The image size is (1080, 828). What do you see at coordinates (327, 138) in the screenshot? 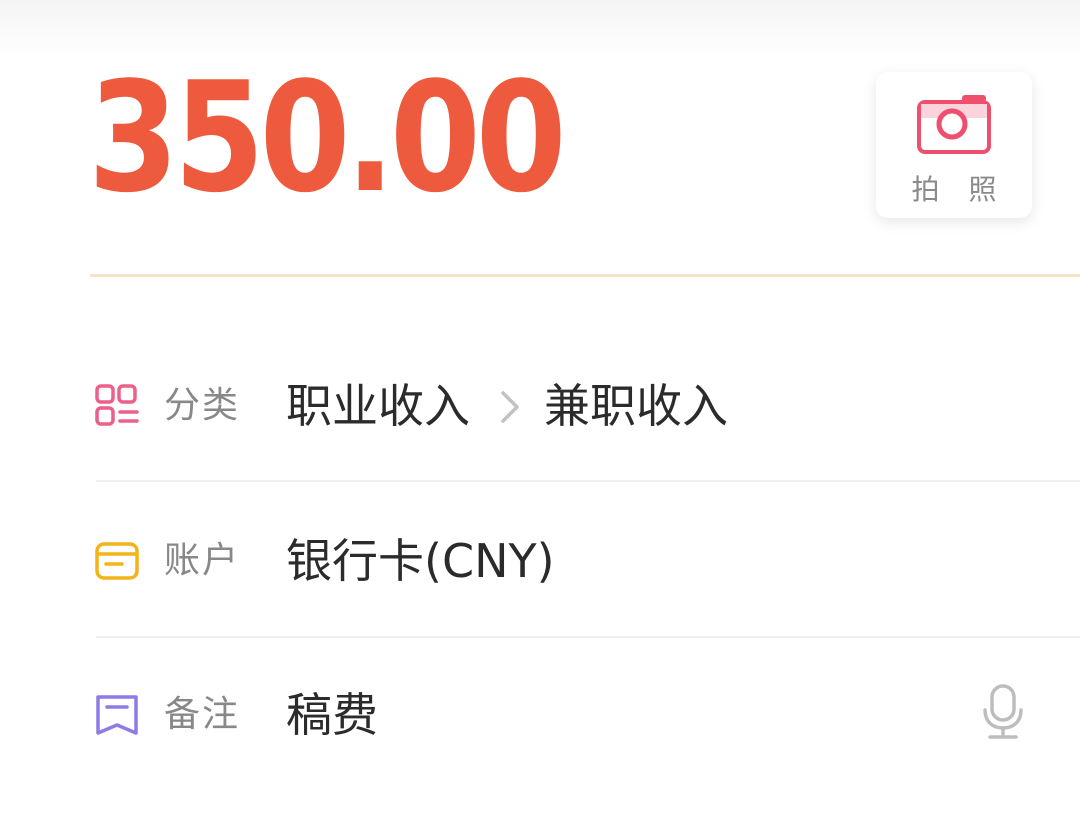
I see `amount-display: 350.00` at bounding box center [327, 138].